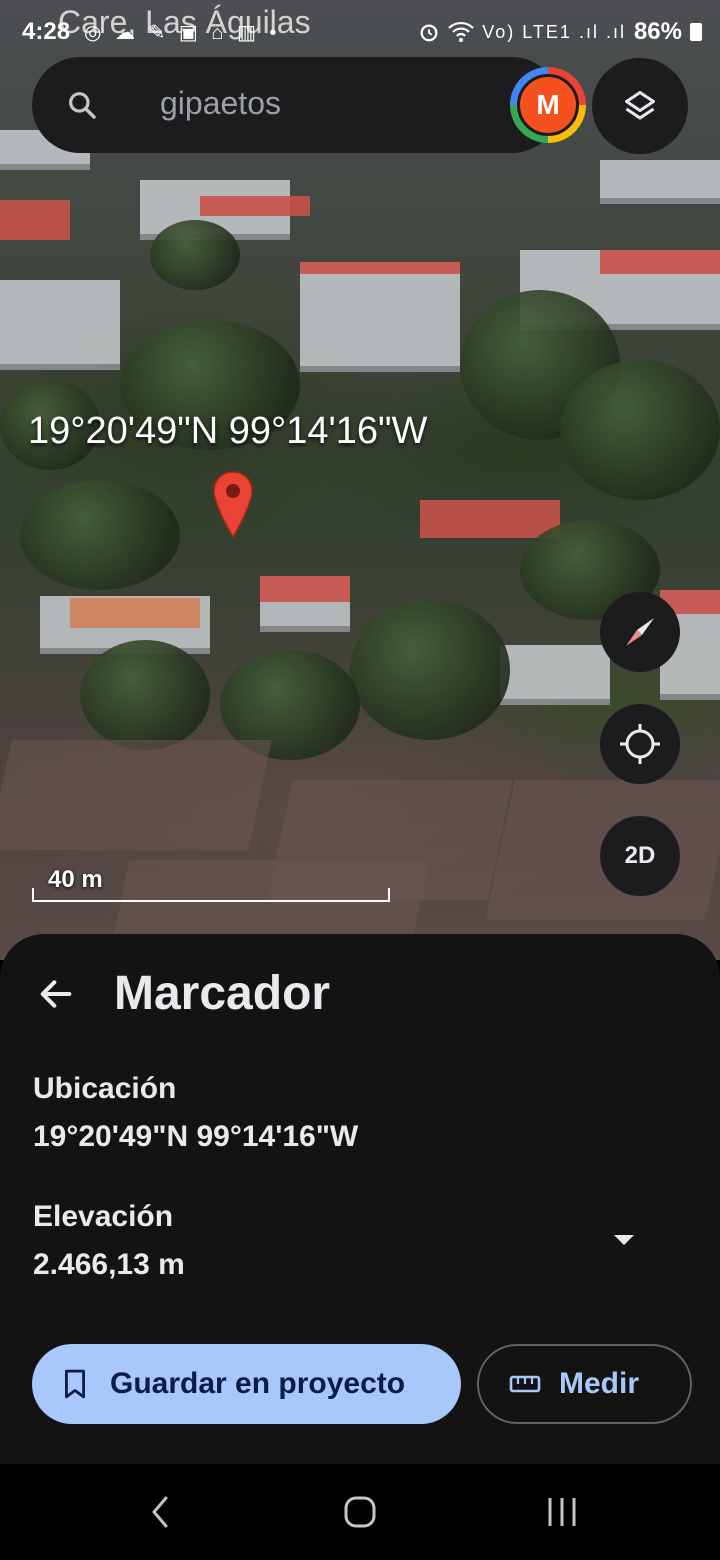  I want to click on measure-button: Medir, so click(584, 1384).